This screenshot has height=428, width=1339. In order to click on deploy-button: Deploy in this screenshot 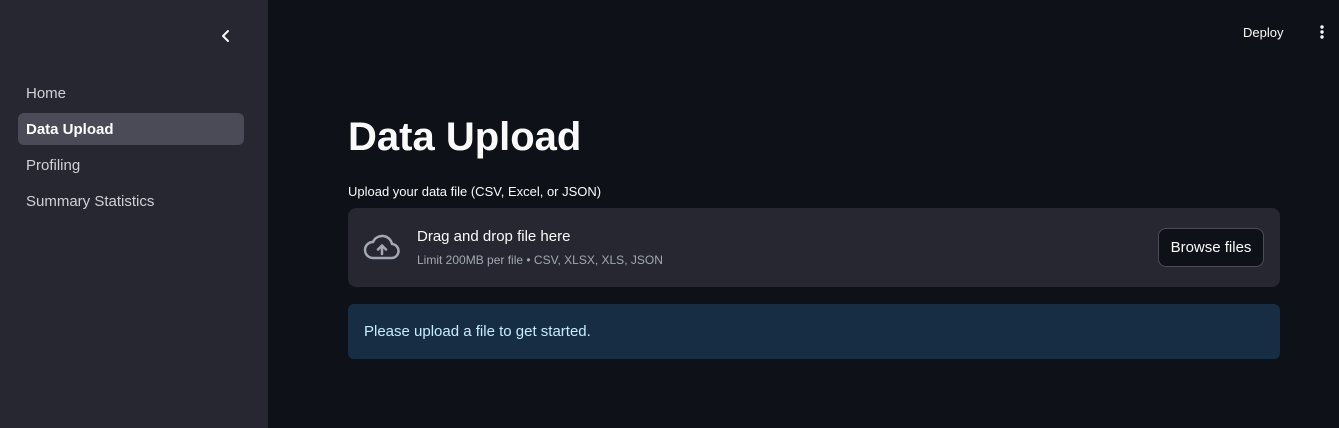, I will do `click(1263, 32)`.